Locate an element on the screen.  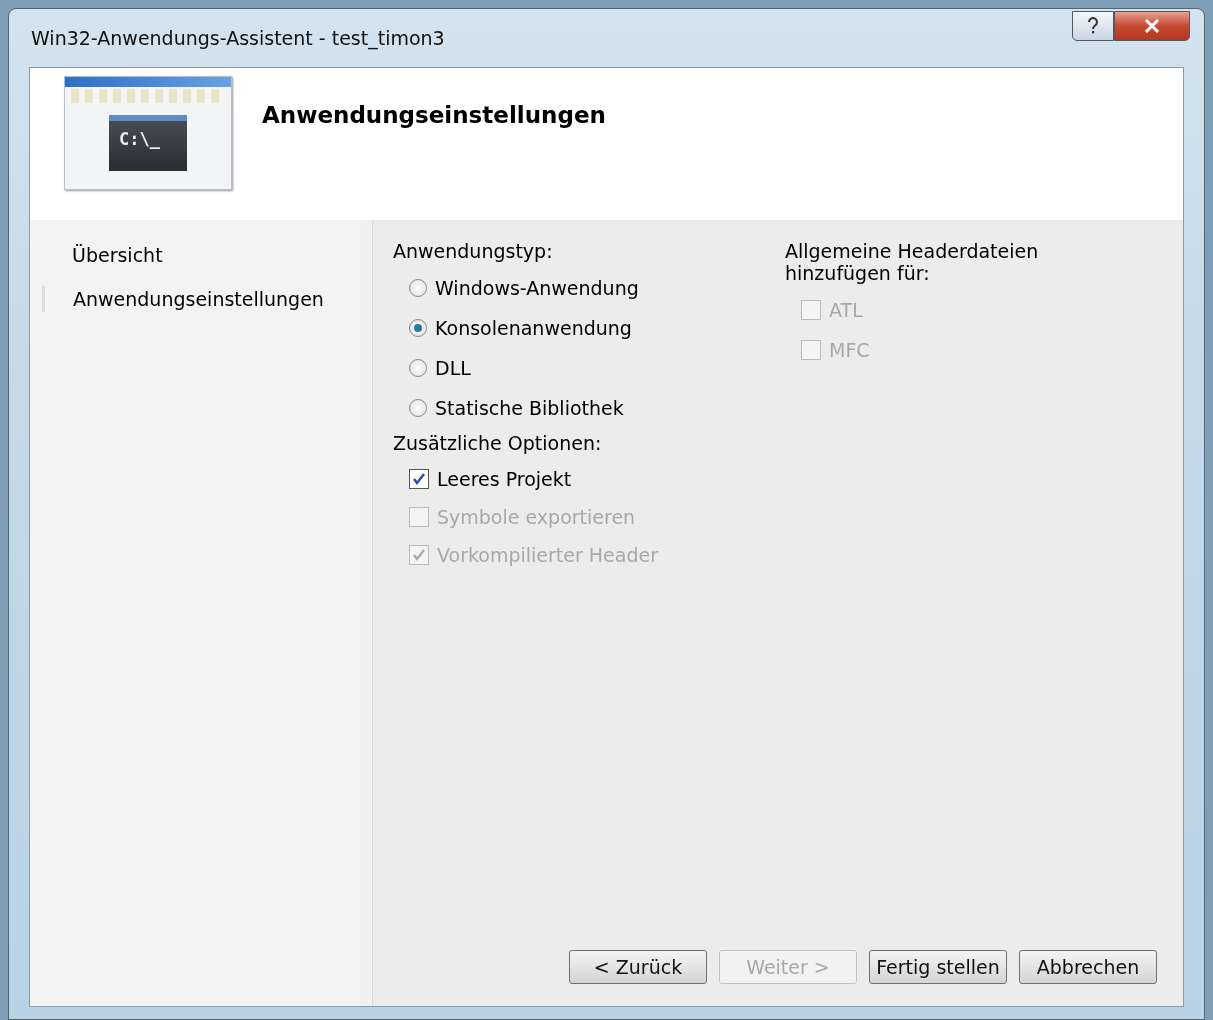
option-label: Leeres Projekt is located at coordinates (504, 479).